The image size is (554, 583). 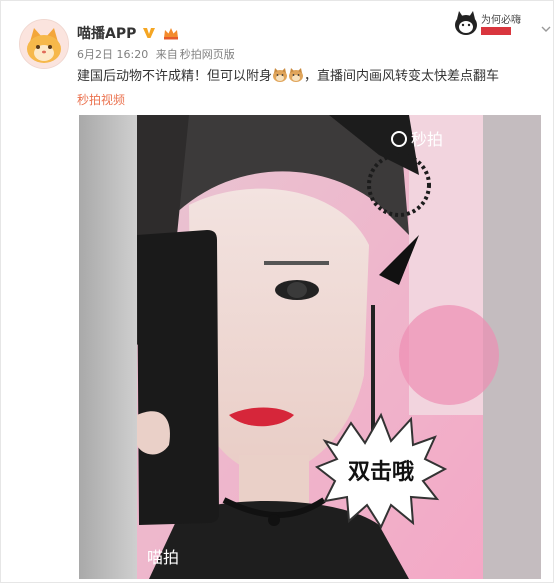 I want to click on user-row: 喵播APP, so click(x=128, y=33).